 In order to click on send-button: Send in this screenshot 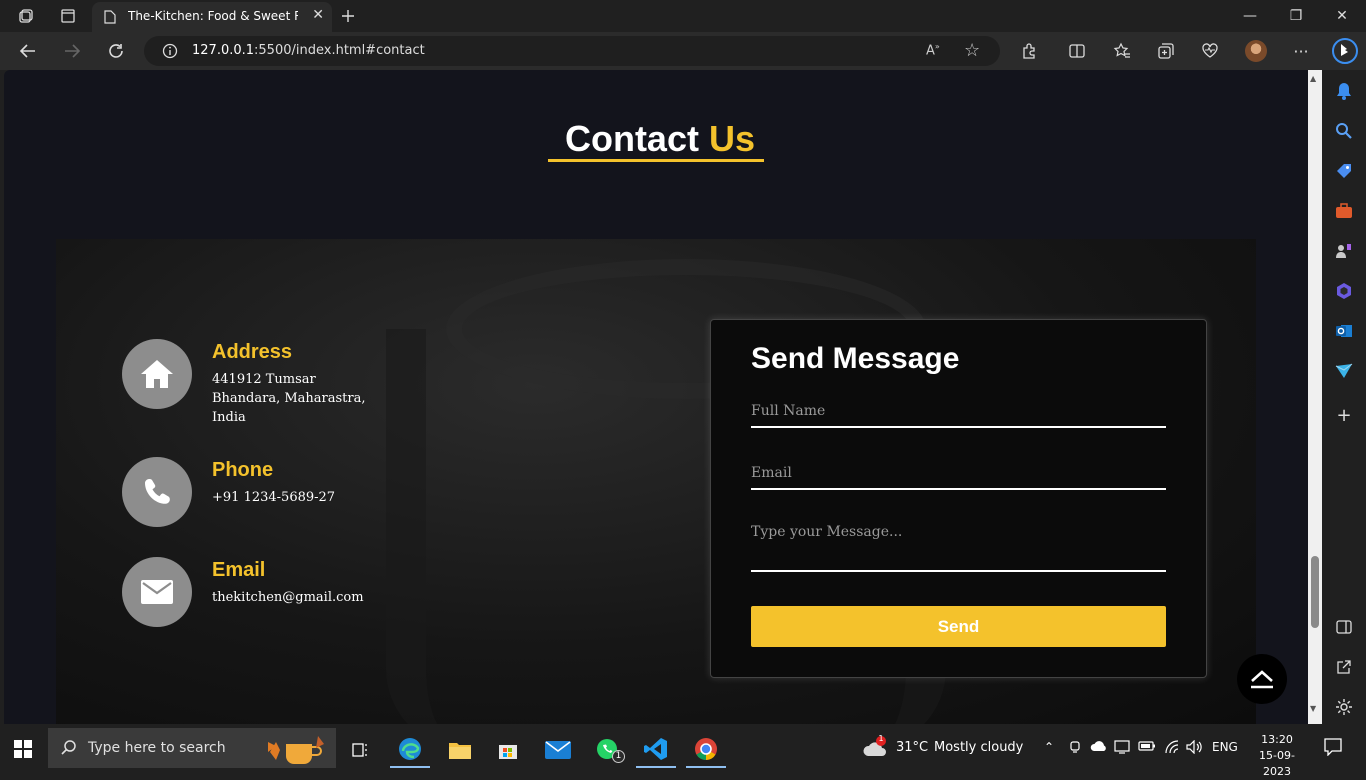, I will do `click(958, 626)`.